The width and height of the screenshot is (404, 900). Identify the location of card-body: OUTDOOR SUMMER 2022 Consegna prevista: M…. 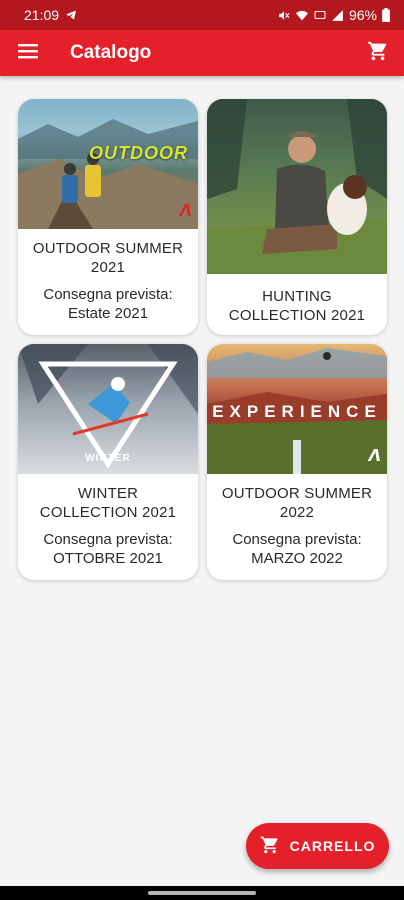
(297, 527).